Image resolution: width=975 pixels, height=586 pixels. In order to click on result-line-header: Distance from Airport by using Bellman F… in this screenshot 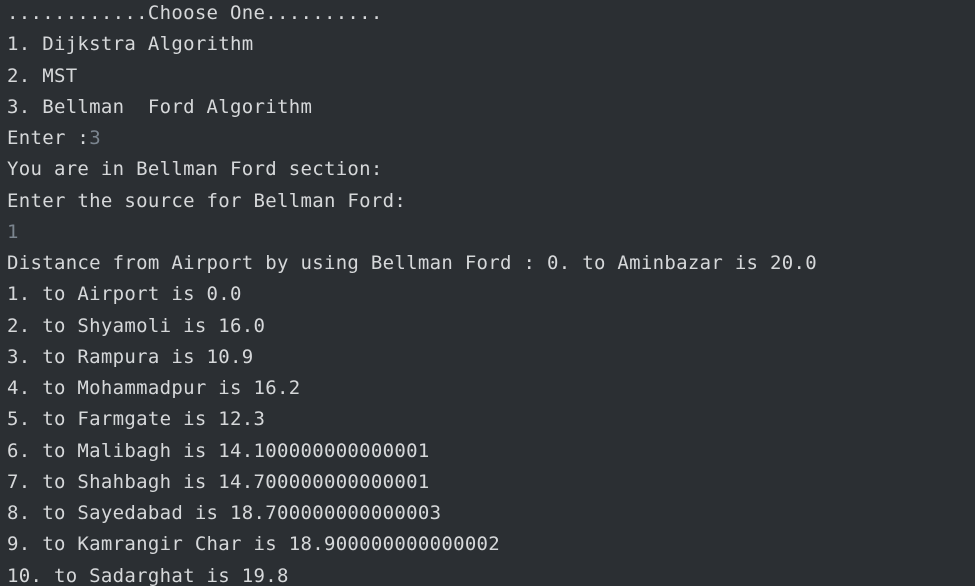, I will do `click(412, 263)`.